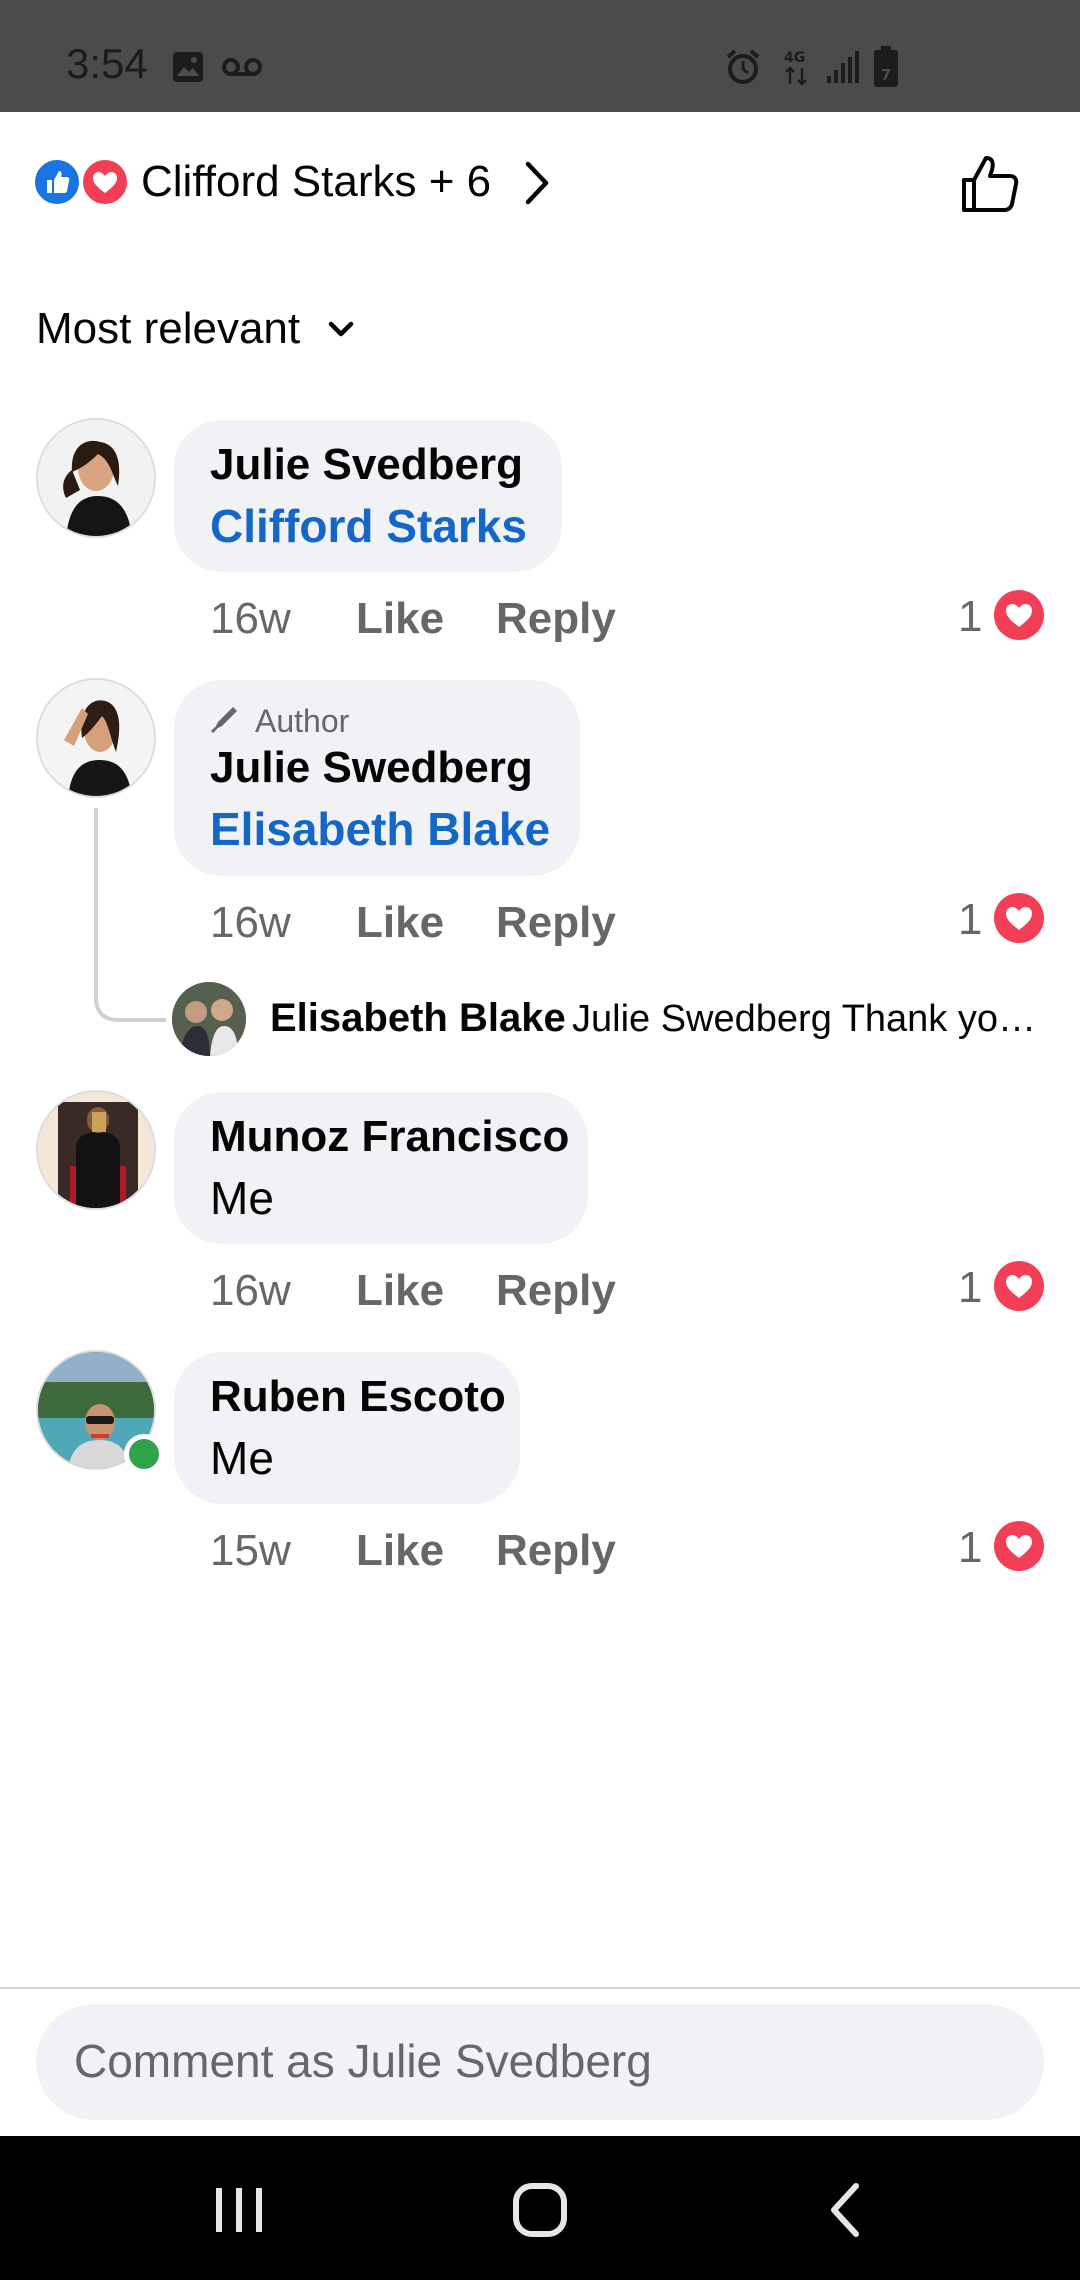  I want to click on comment-author: Julie Svedberg, so click(366, 465).